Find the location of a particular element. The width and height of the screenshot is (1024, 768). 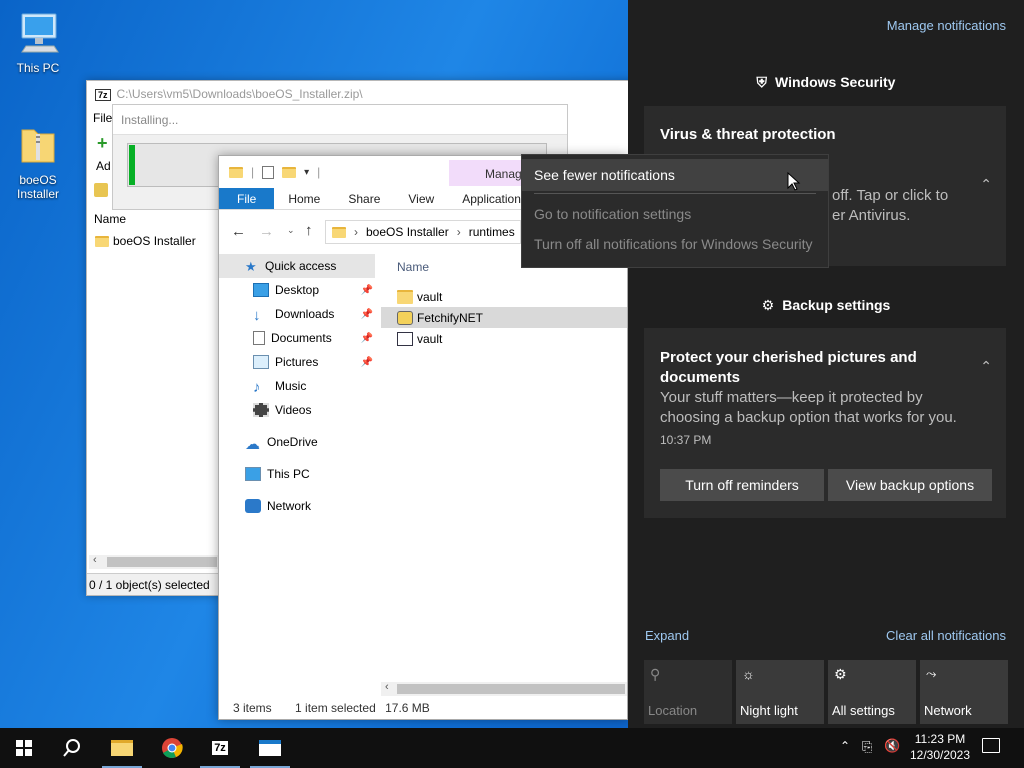

properties-icon is located at coordinates (268, 172).